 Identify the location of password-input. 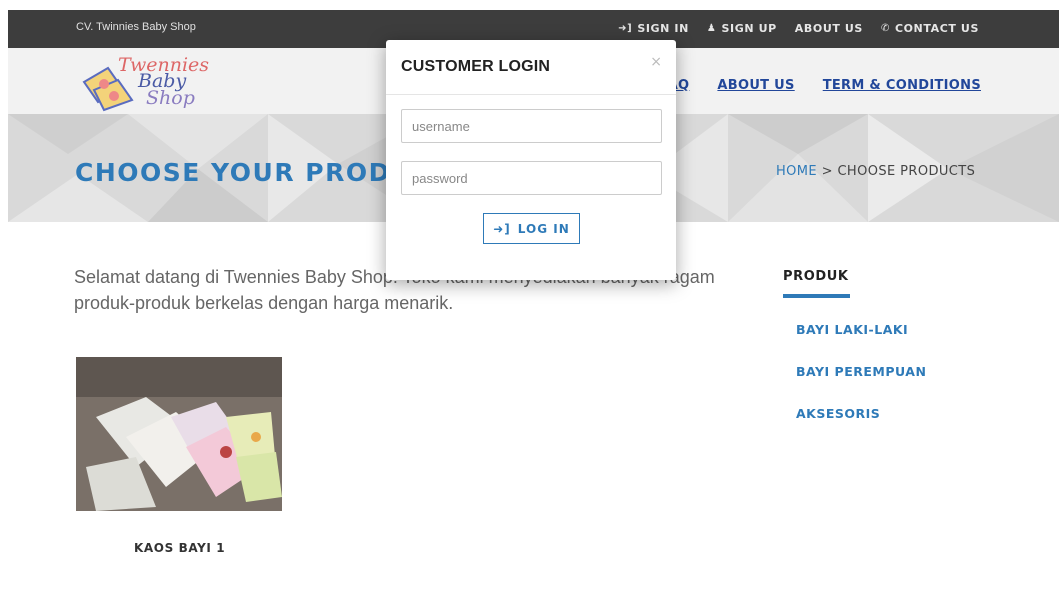
(531, 178).